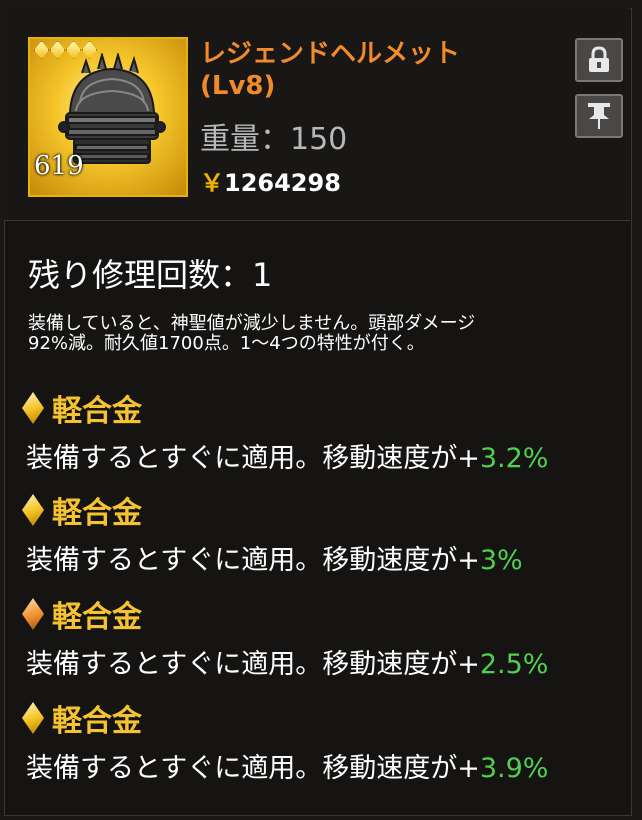 The image size is (642, 820). What do you see at coordinates (380, 70) in the screenshot?
I see `item-title: レジェンドヘルメット (Lv8)` at bounding box center [380, 70].